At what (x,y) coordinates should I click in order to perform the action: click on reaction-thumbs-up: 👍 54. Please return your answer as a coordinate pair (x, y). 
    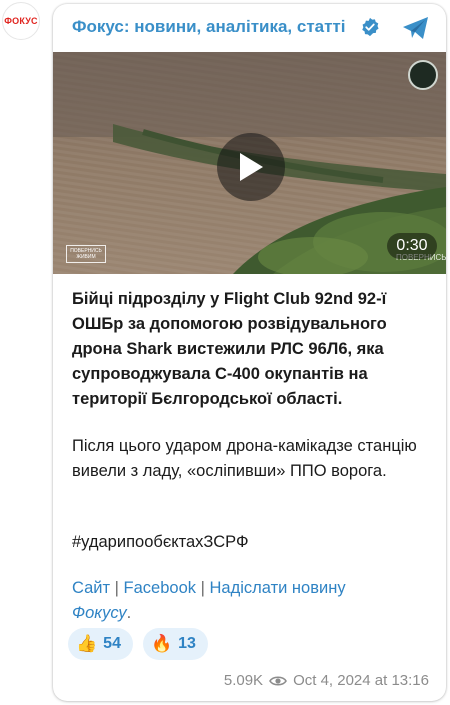
    Looking at the image, I should click on (100, 644).